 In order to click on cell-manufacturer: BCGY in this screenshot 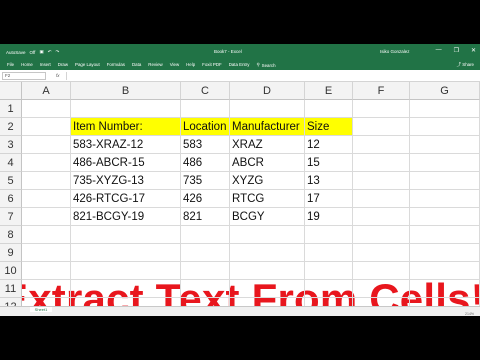, I will do `click(248, 217)`.